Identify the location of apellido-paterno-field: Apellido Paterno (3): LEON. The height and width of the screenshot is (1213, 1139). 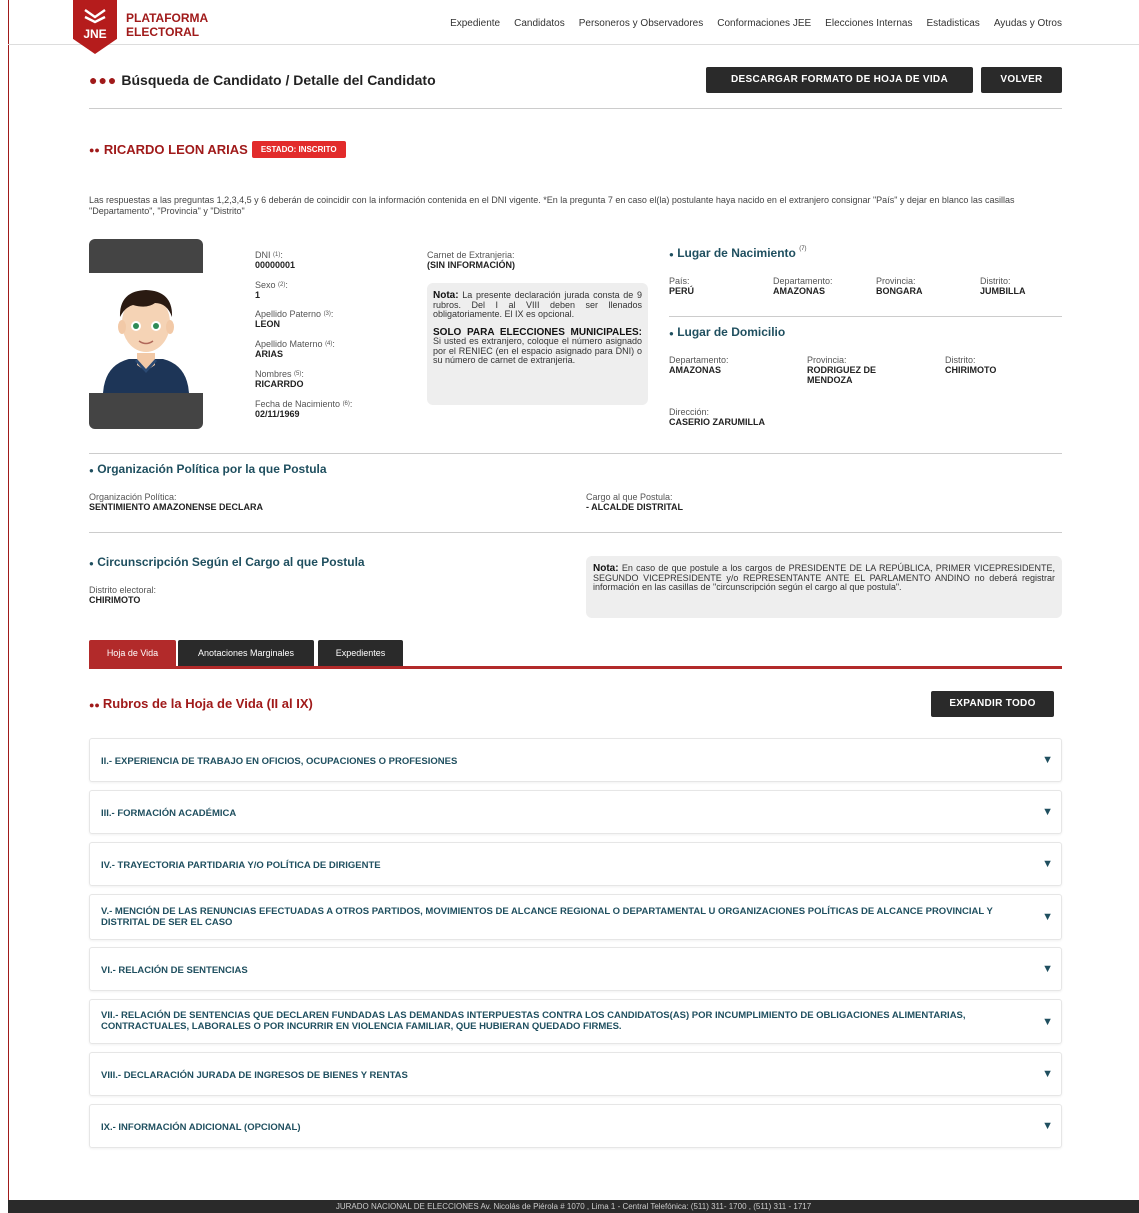
(294, 319).